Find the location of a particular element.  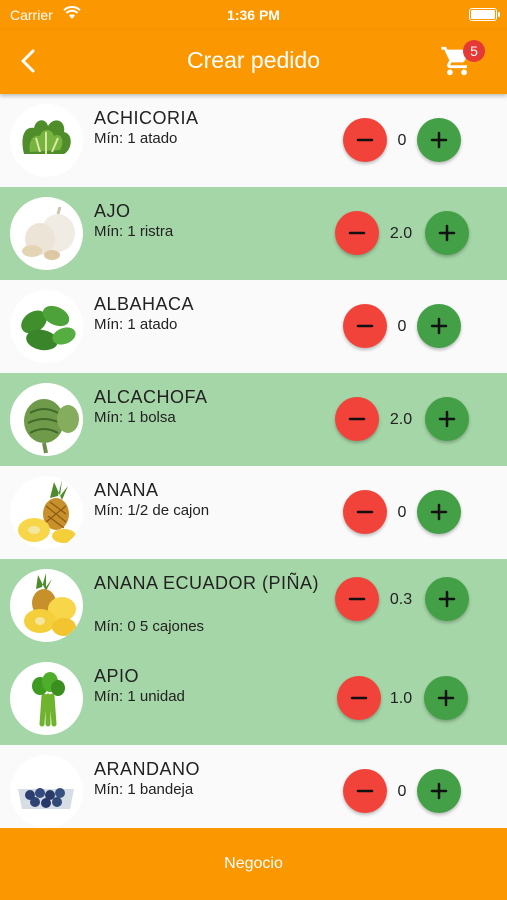

product-row: ALCACHOFA Mín: 1 bolsa 2.0 is located at coordinates (253, 419).